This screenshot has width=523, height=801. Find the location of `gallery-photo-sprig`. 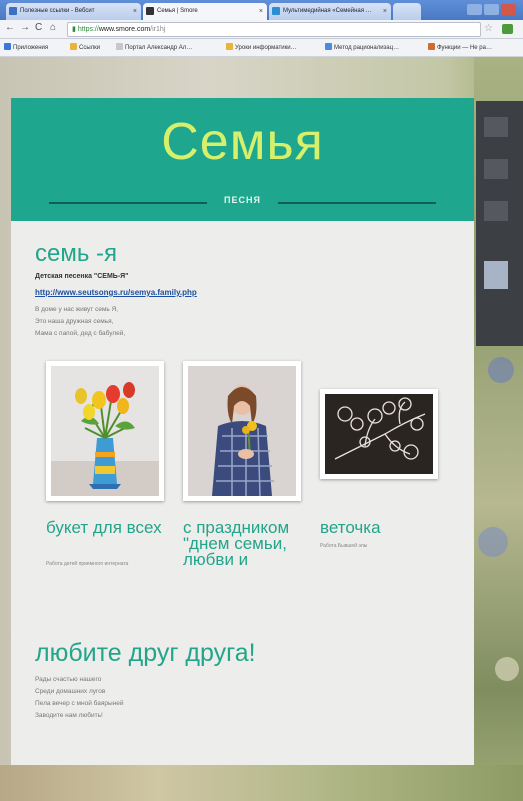

gallery-photo-sprig is located at coordinates (379, 434).